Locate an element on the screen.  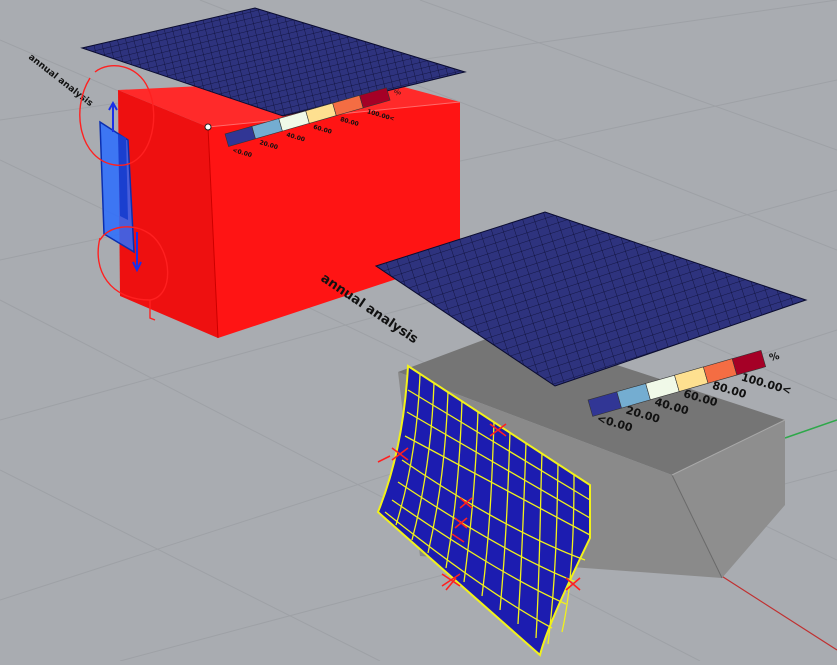
panel-vertex-point is located at coordinates (208, 127).